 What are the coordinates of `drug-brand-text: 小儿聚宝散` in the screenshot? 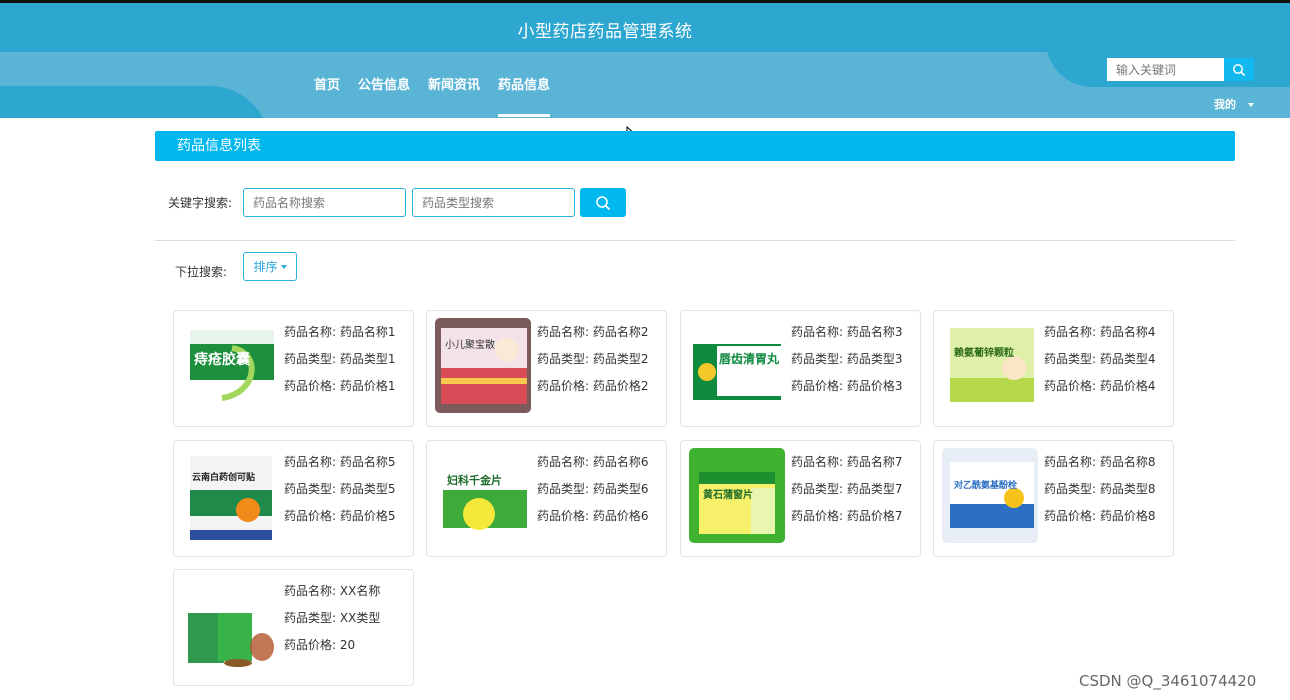 It's located at (470, 344).